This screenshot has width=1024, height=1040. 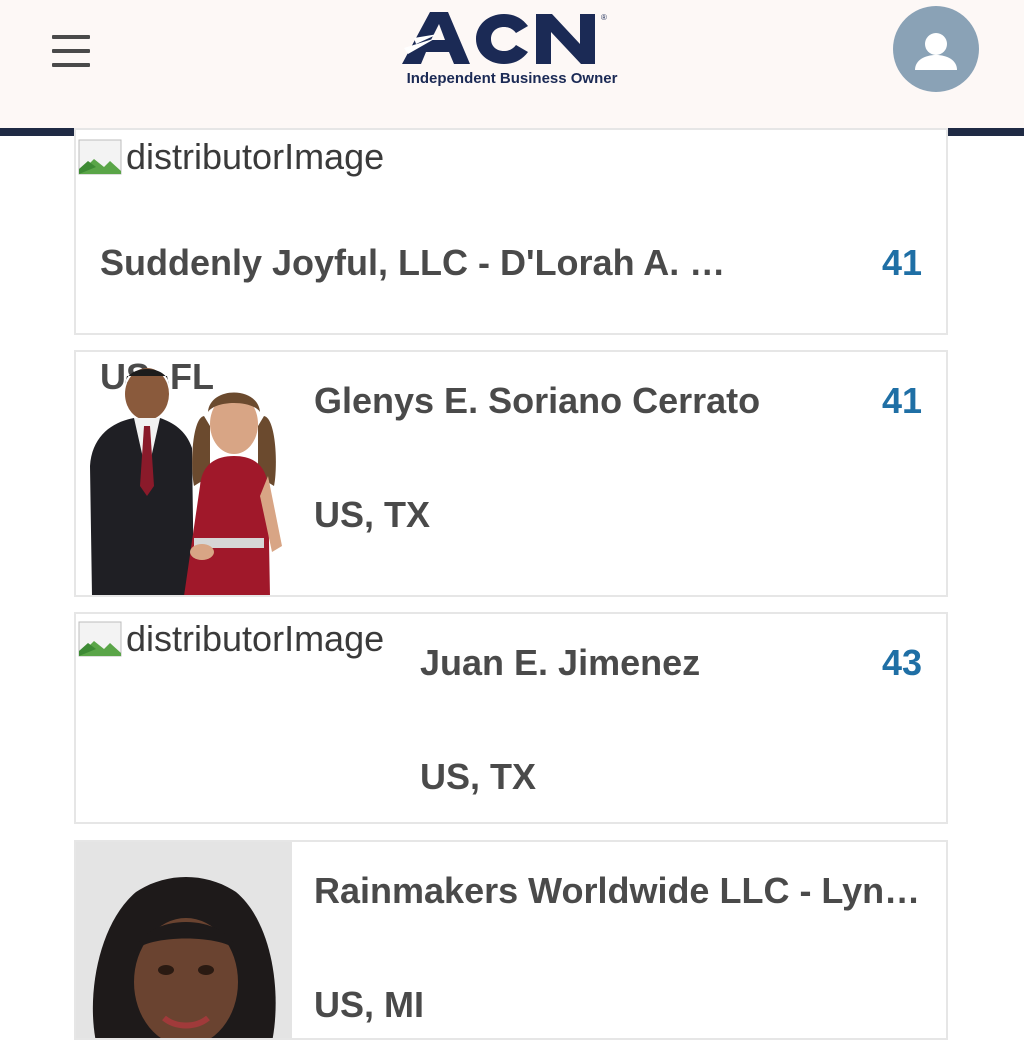 I want to click on user-avatar, so click(x=936, y=49).